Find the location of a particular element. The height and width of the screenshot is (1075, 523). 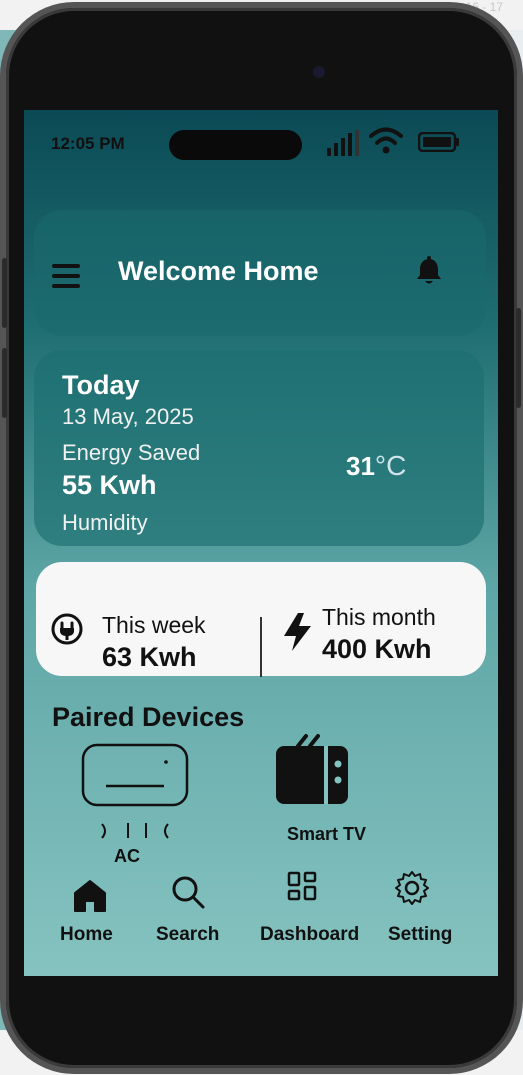

paired-devices-title: Paired Devices is located at coordinates (148, 717).